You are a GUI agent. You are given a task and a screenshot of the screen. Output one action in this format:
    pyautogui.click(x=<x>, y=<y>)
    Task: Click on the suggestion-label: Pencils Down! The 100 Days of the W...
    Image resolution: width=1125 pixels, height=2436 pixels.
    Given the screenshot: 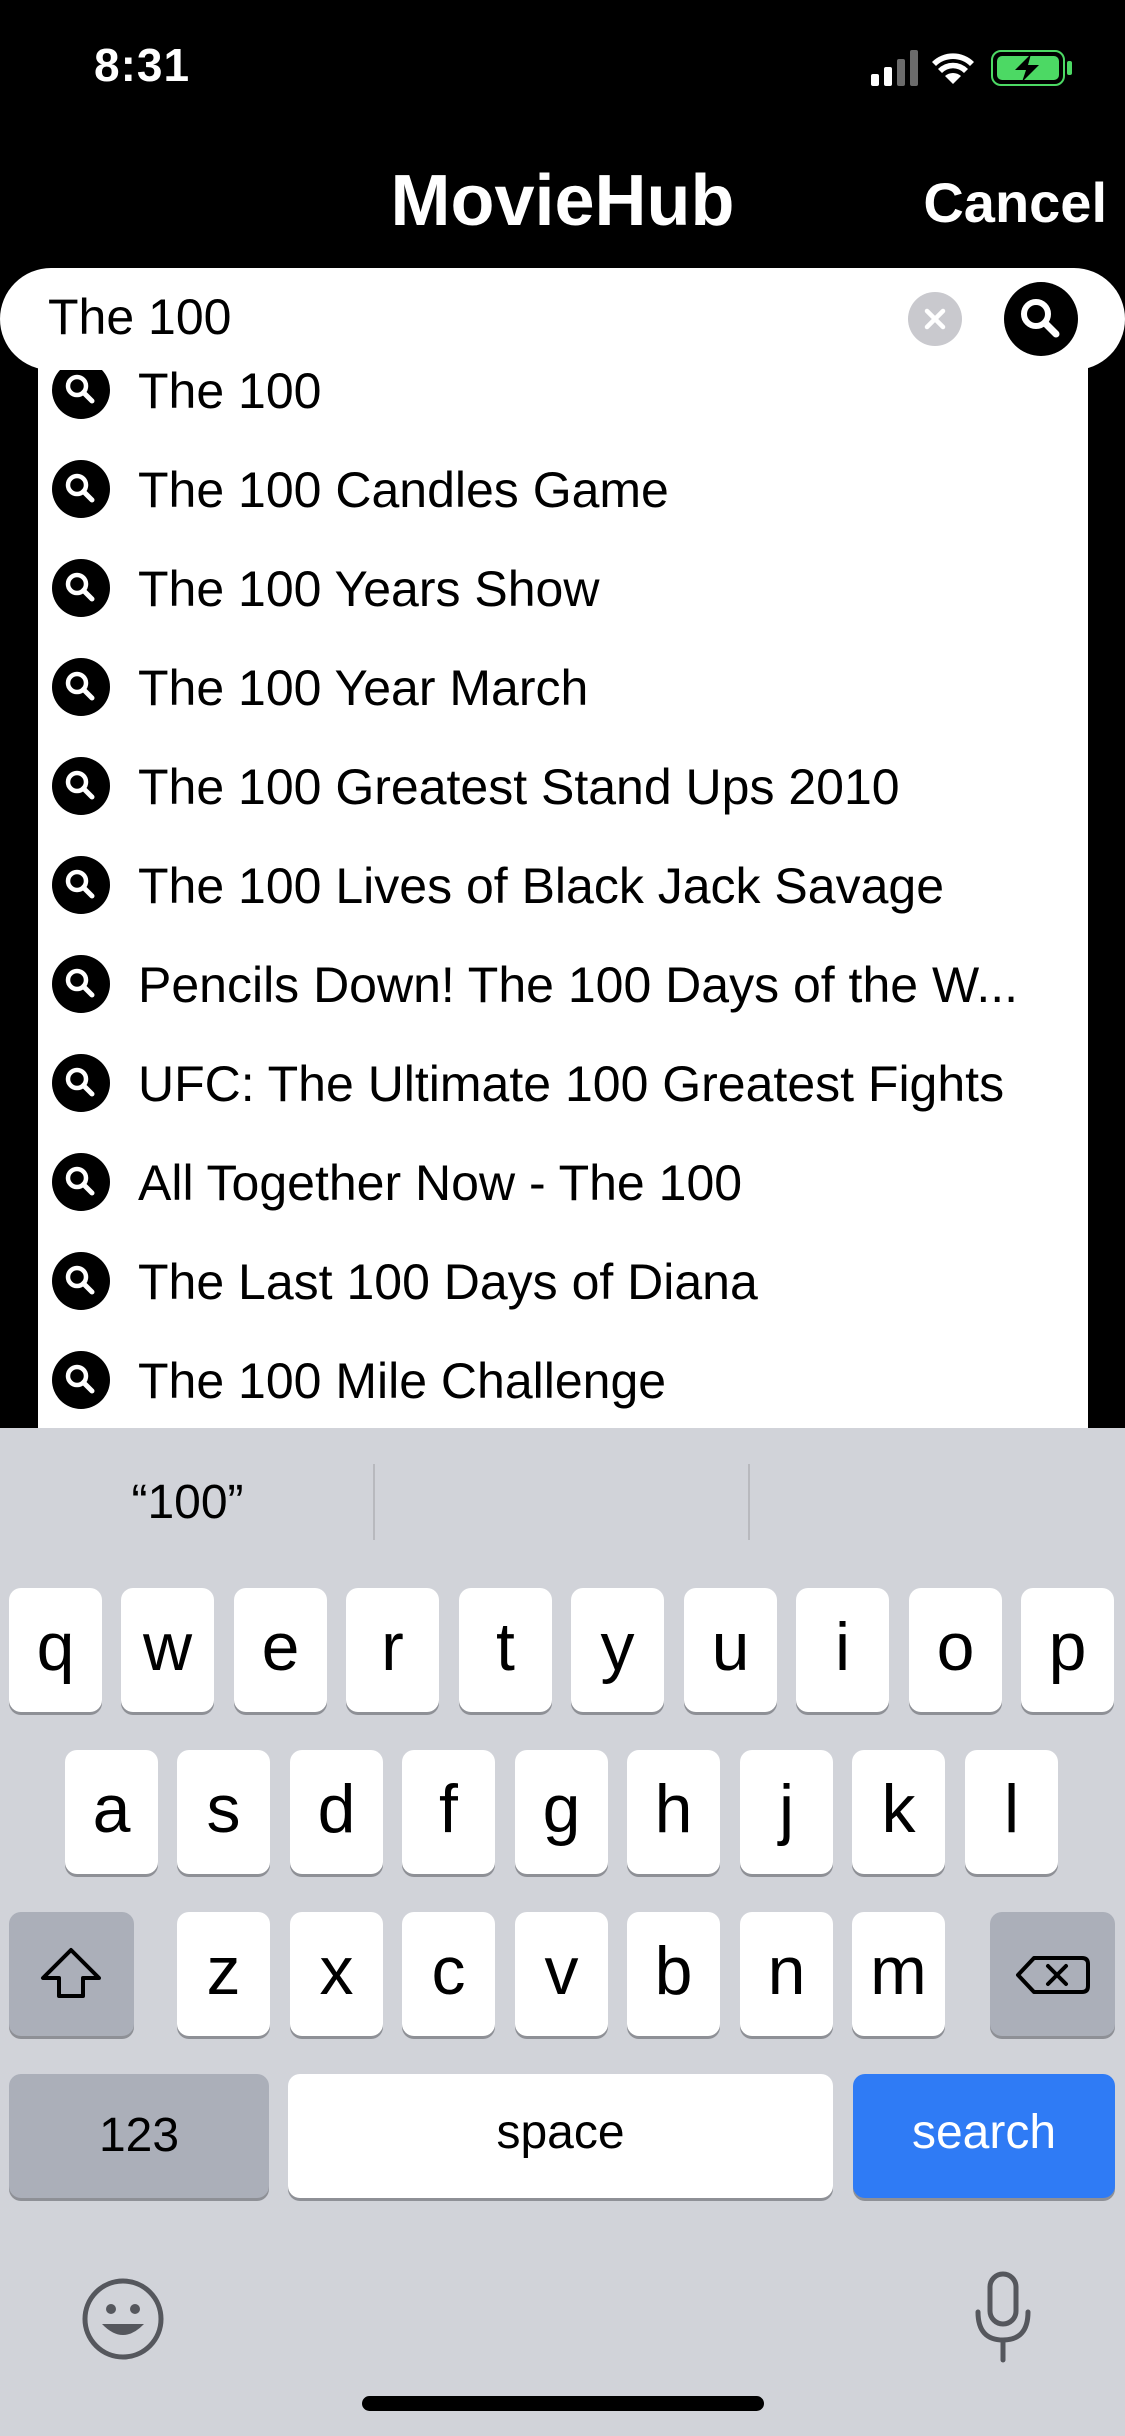 What is the action you would take?
    pyautogui.click(x=578, y=985)
    